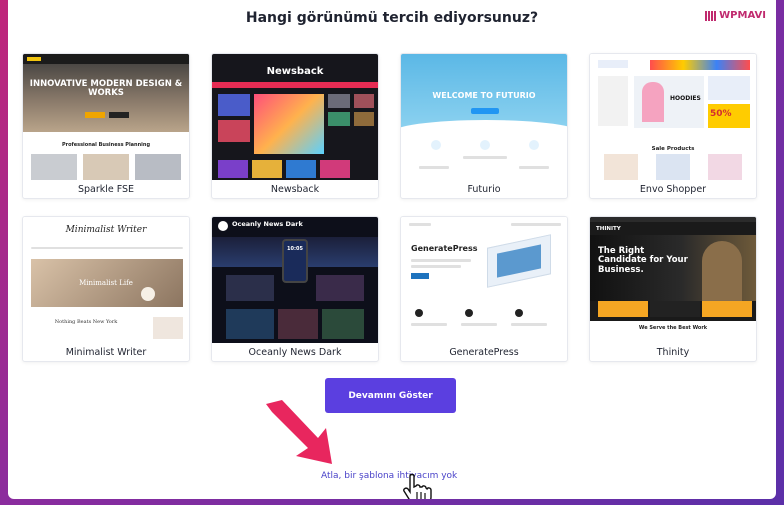 This screenshot has height=505, width=784. I want to click on template-name: GeneratePress, so click(484, 352).